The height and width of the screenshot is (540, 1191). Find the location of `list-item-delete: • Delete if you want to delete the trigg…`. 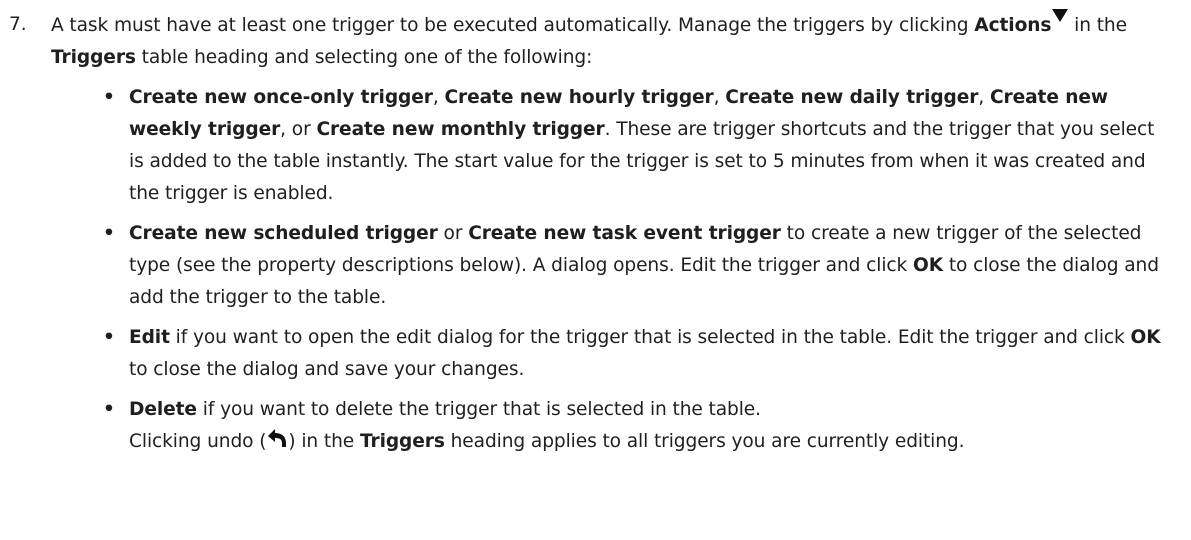

list-item-delete: • Delete if you want to delete the trigg… is located at coordinates (637, 426).